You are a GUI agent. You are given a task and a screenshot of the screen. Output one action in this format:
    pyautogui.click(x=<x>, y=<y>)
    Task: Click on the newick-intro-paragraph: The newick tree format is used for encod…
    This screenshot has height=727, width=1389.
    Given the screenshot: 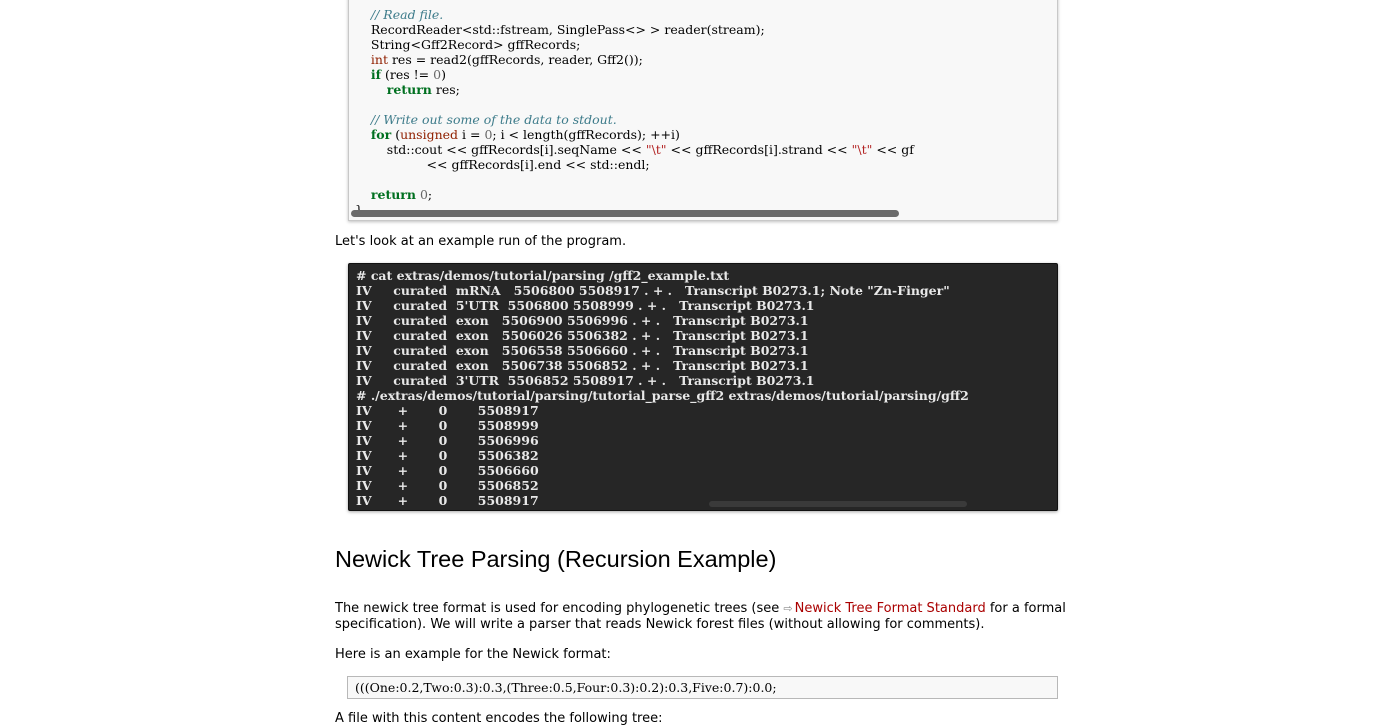 What is the action you would take?
    pyautogui.click(x=705, y=617)
    